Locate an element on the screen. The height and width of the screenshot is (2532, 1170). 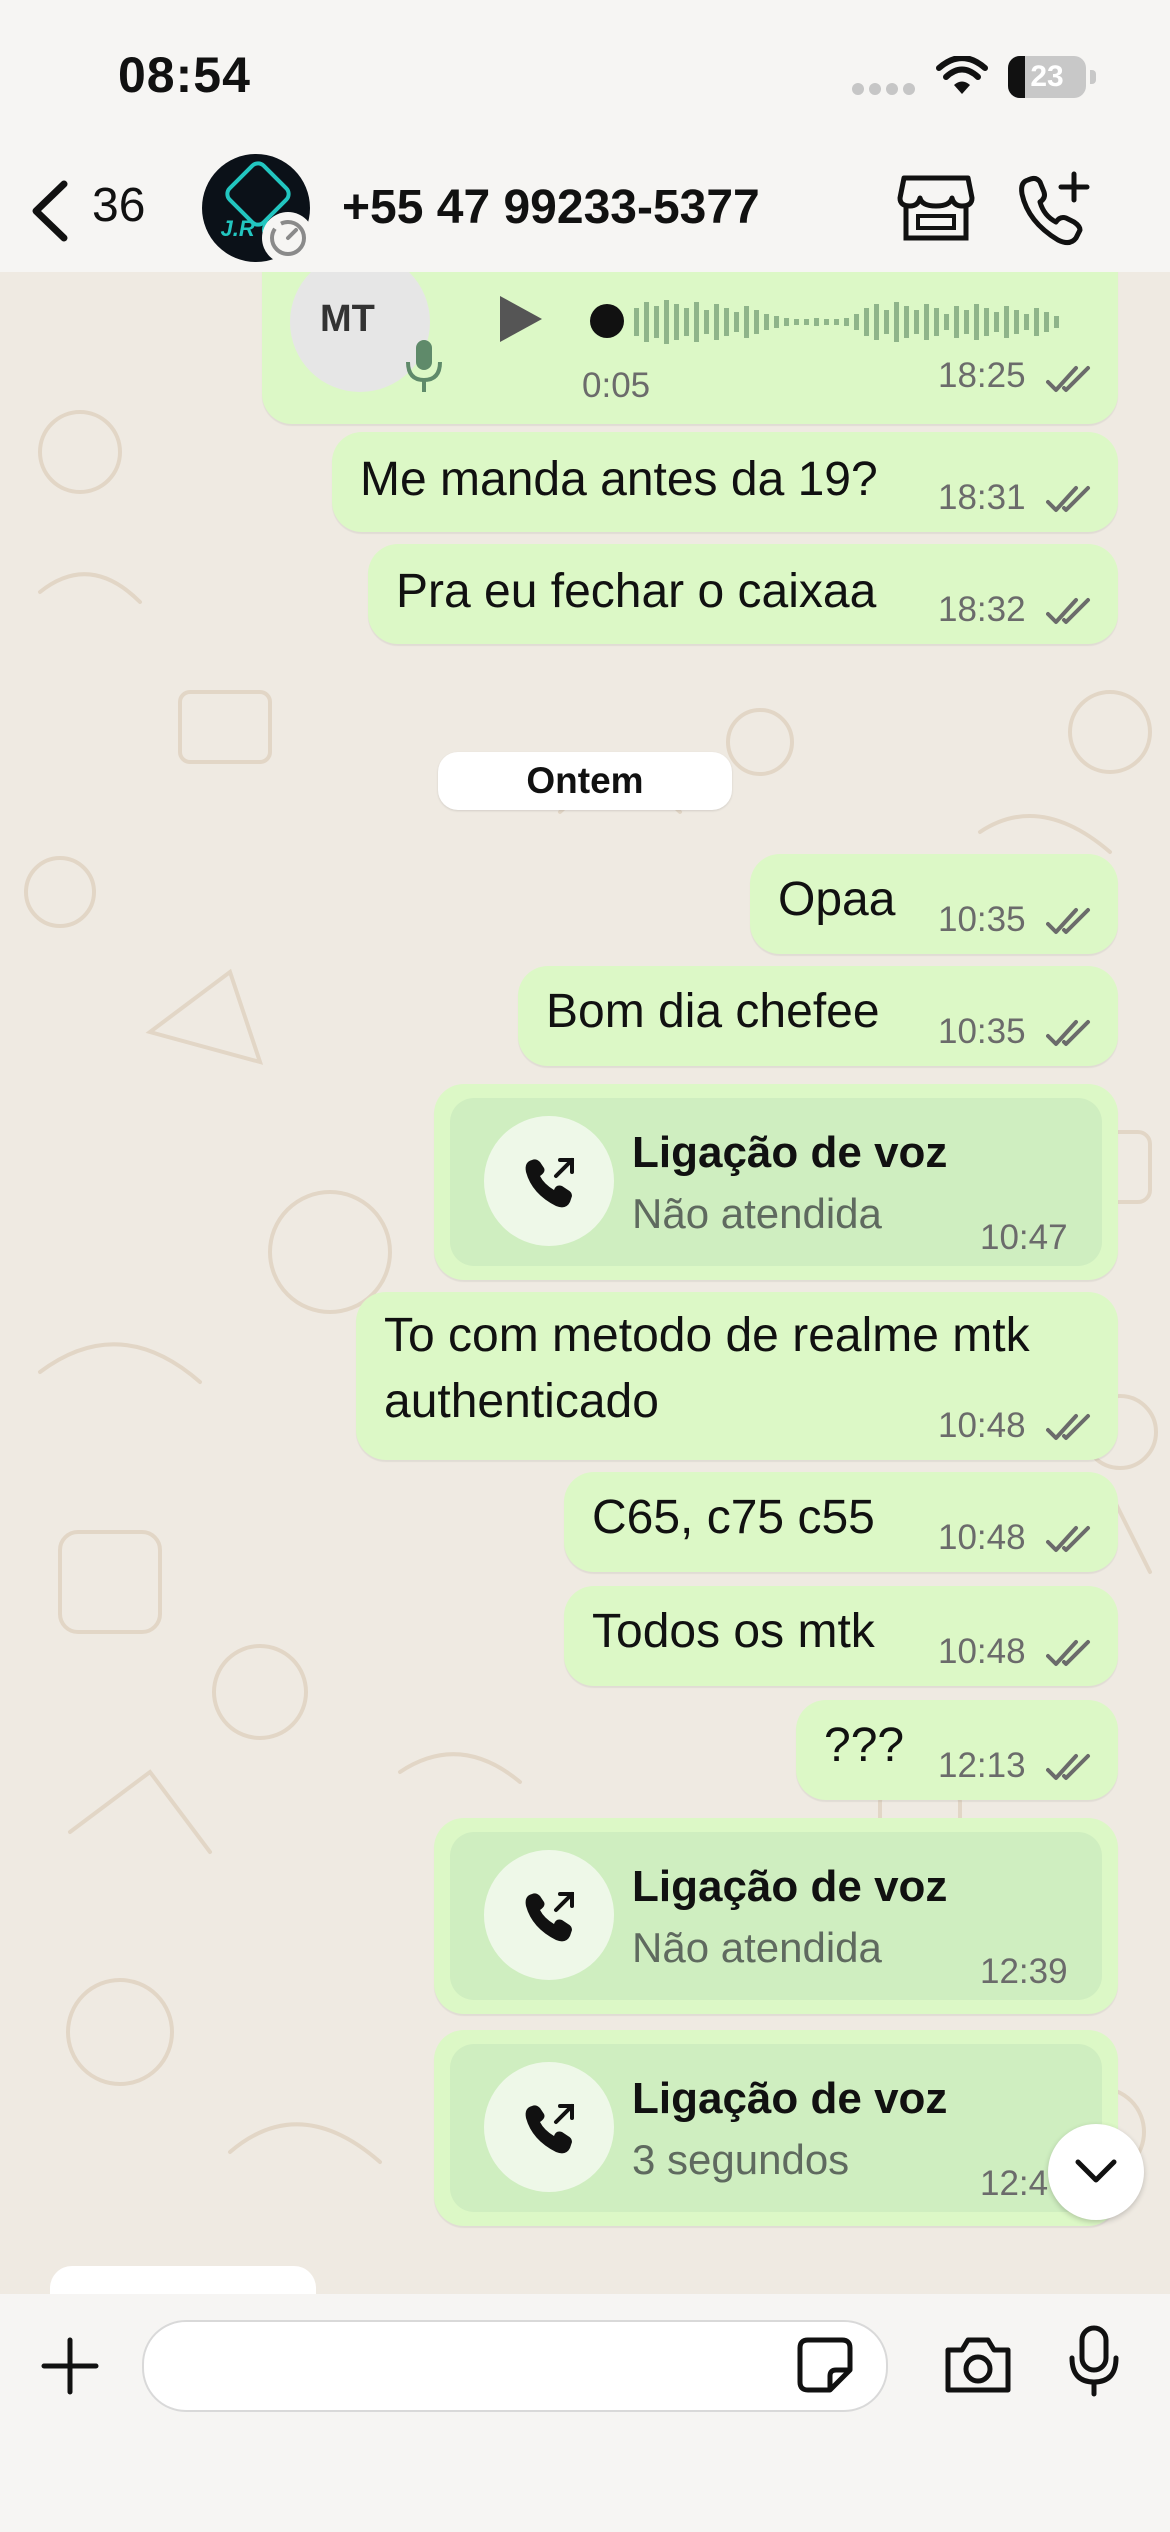
voice-call-bubble: Ligação de voz Não atendida 12:39 is located at coordinates (776, 1916).